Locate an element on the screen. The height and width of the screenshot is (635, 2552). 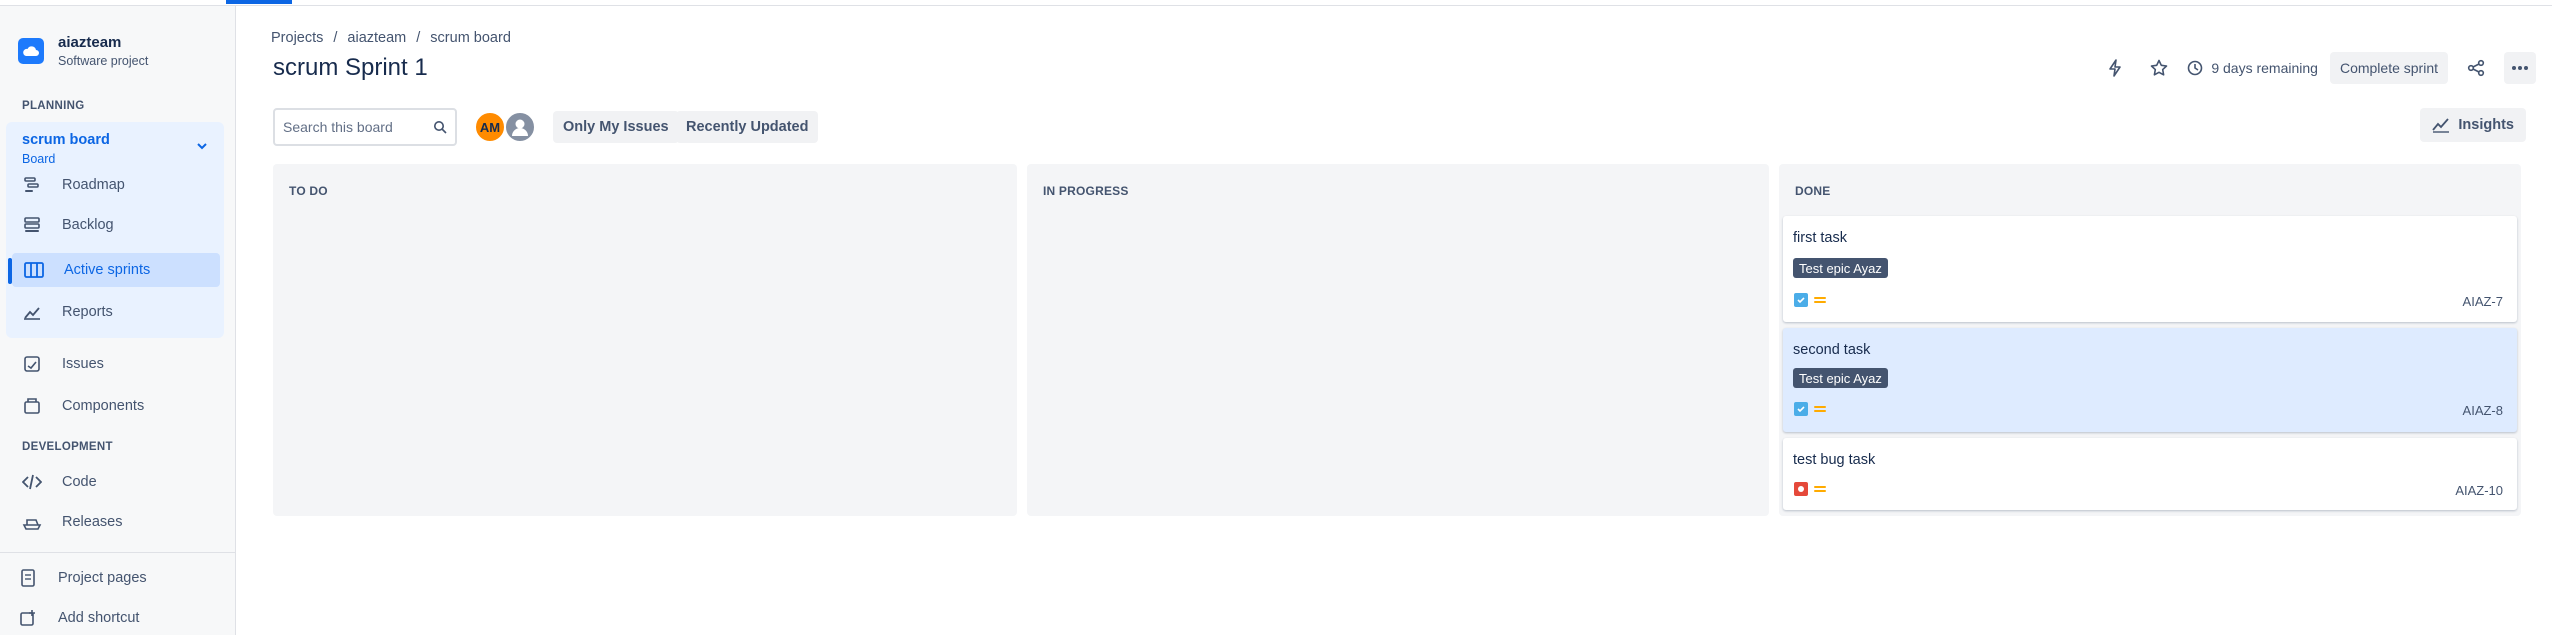
project-name: aiazteam is located at coordinates (90, 42).